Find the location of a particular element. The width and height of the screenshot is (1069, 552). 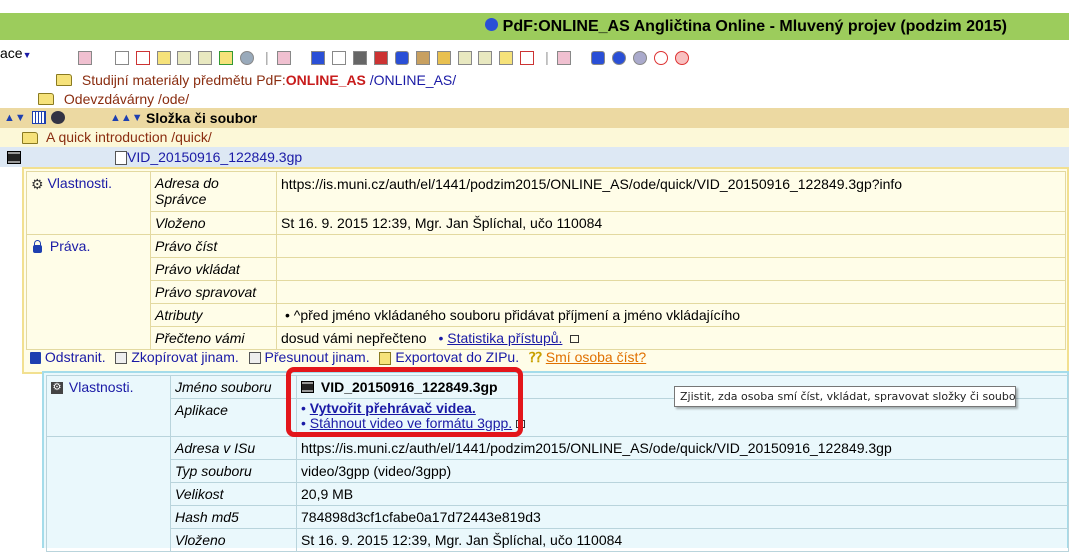

list-header-row: ▲▼ ▲▲▼ Složka či soubor is located at coordinates (534, 118).